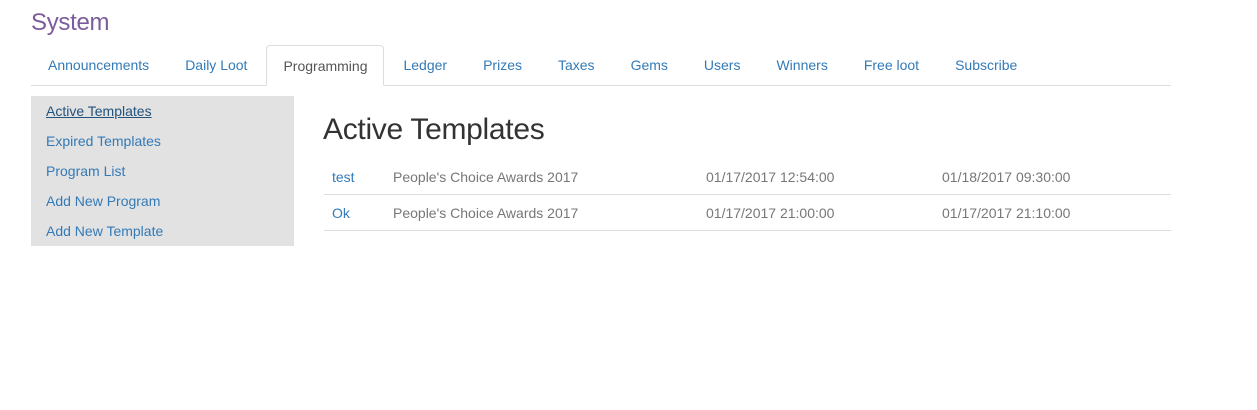 The image size is (1257, 410). Describe the element at coordinates (216, 65) in the screenshot. I see `tab-daily-loot: Daily Loot` at that location.